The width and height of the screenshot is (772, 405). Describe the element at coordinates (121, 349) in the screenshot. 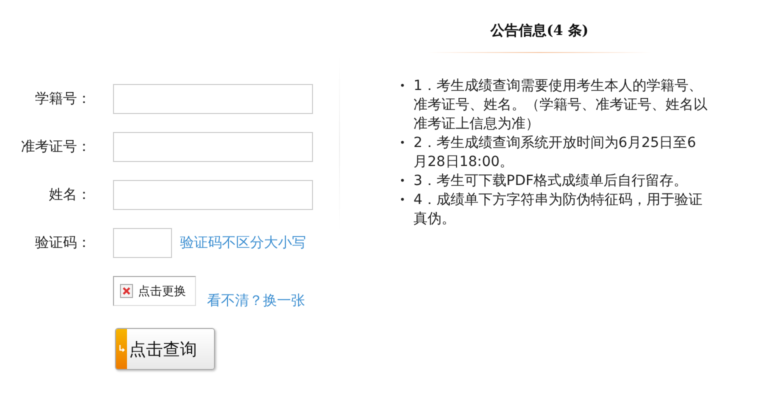

I see `arrow-icon` at that location.